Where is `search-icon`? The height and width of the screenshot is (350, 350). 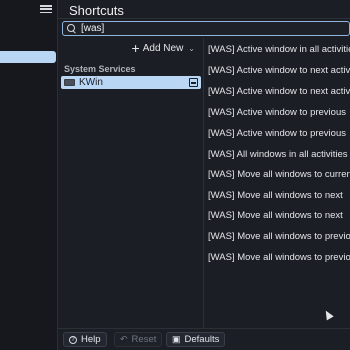 search-icon is located at coordinates (71, 28).